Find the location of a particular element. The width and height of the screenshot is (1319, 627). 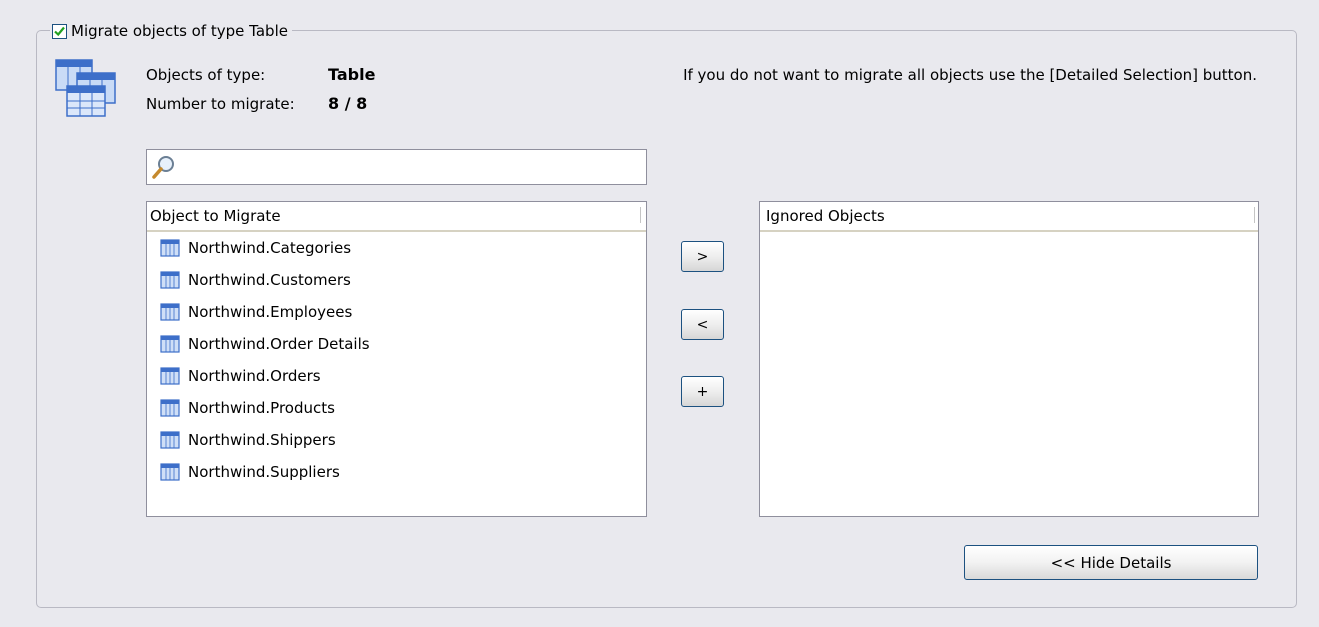

list-item-label: Northwind.Products is located at coordinates (261, 408).